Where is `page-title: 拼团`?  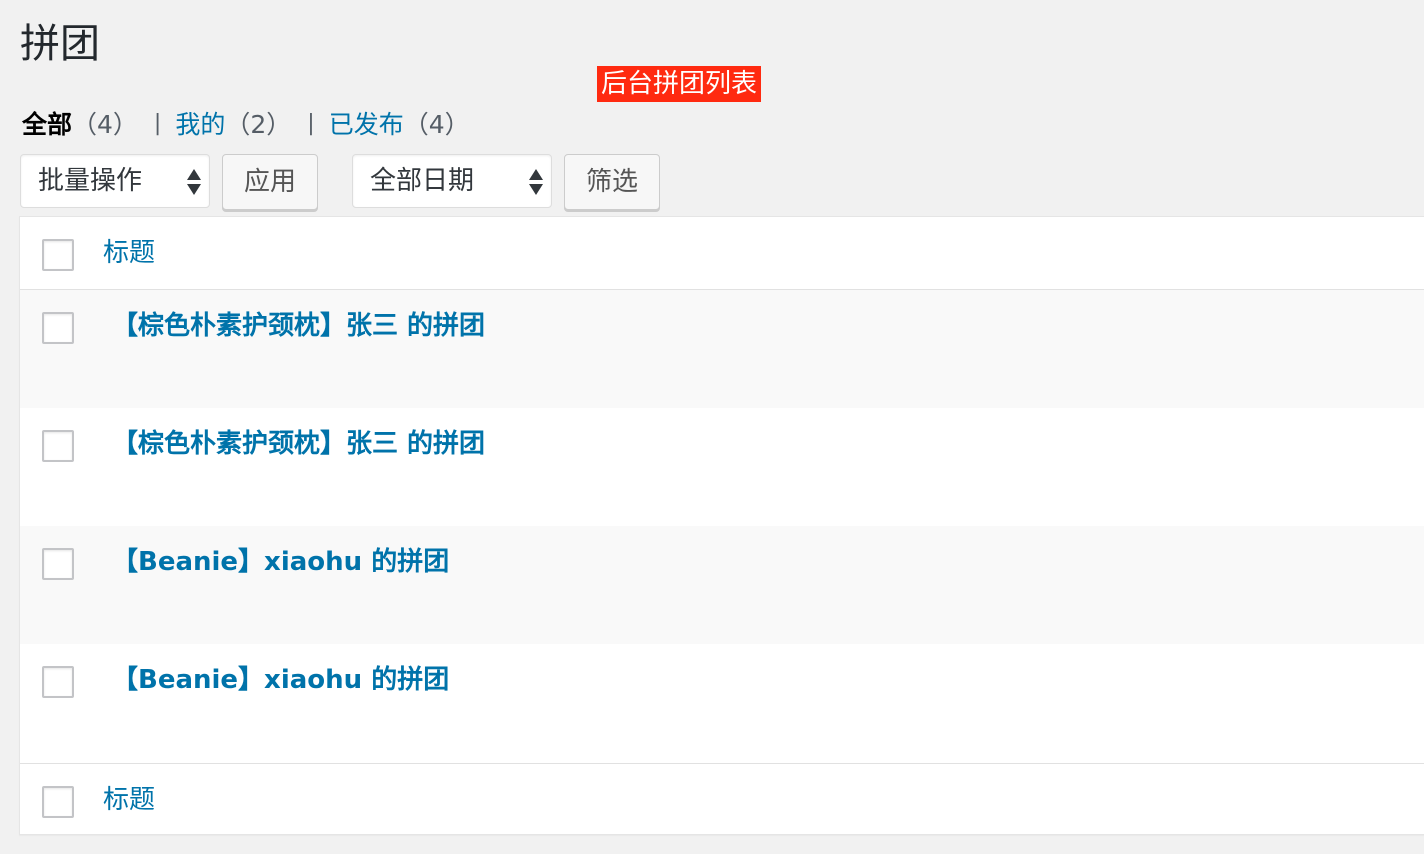 page-title: 拼团 is located at coordinates (60, 44).